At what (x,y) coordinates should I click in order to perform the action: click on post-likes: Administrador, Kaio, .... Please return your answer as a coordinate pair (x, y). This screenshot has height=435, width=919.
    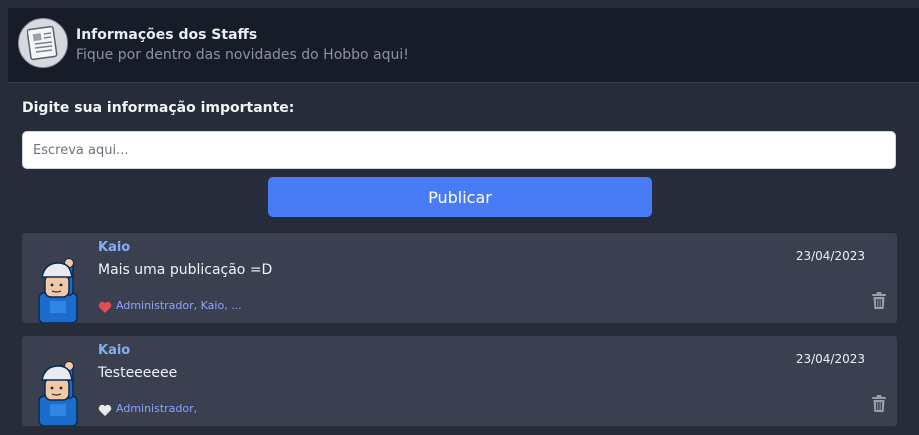
    Looking at the image, I should click on (170, 305).